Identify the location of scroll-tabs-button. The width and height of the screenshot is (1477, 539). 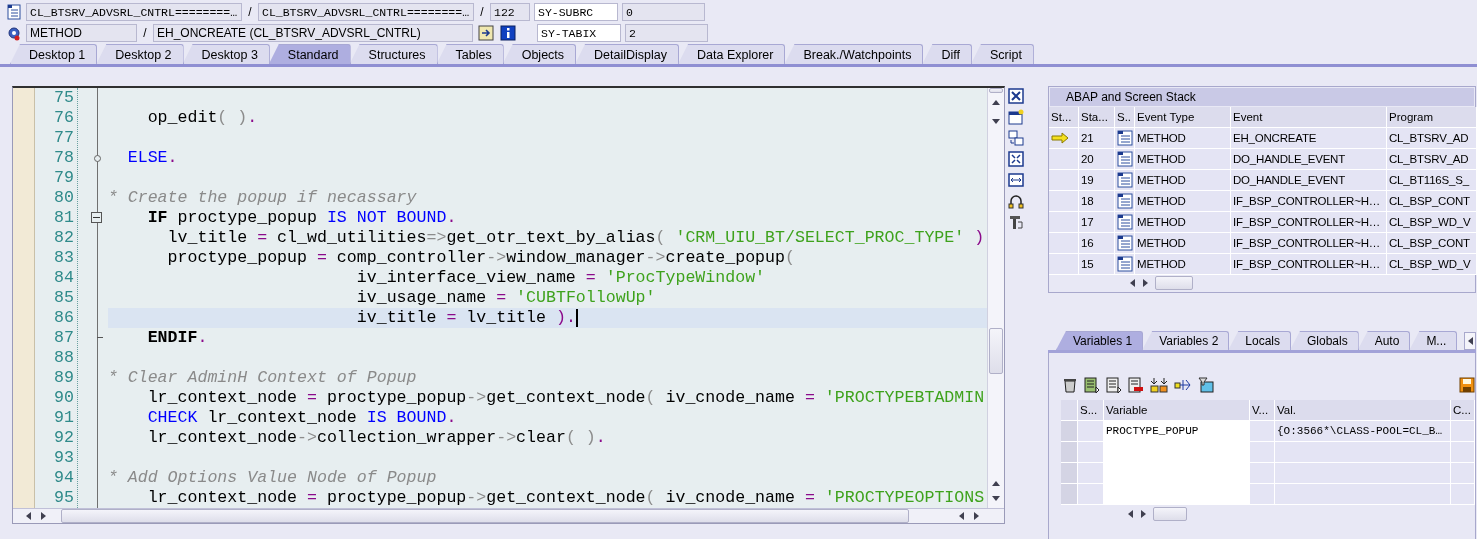
(1470, 341).